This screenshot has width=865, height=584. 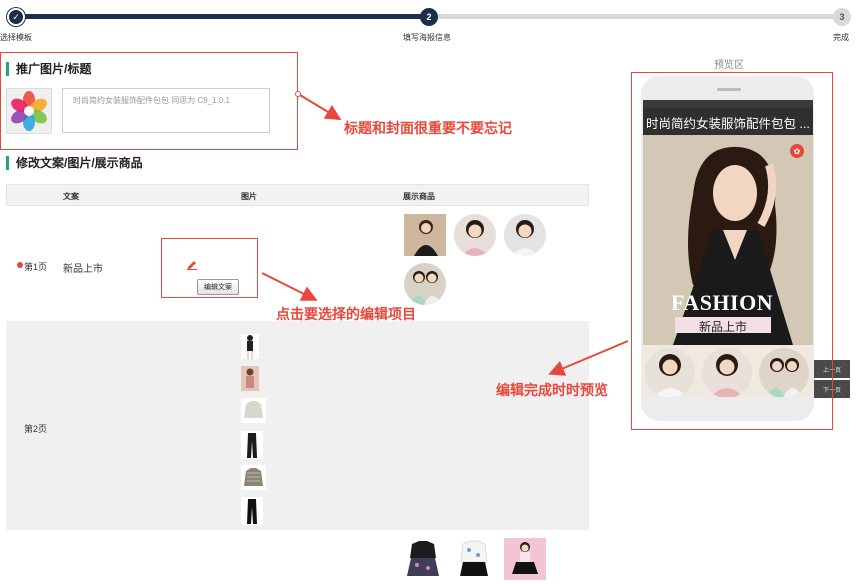 I want to click on preview-heading: 预览区, so click(x=729, y=65).